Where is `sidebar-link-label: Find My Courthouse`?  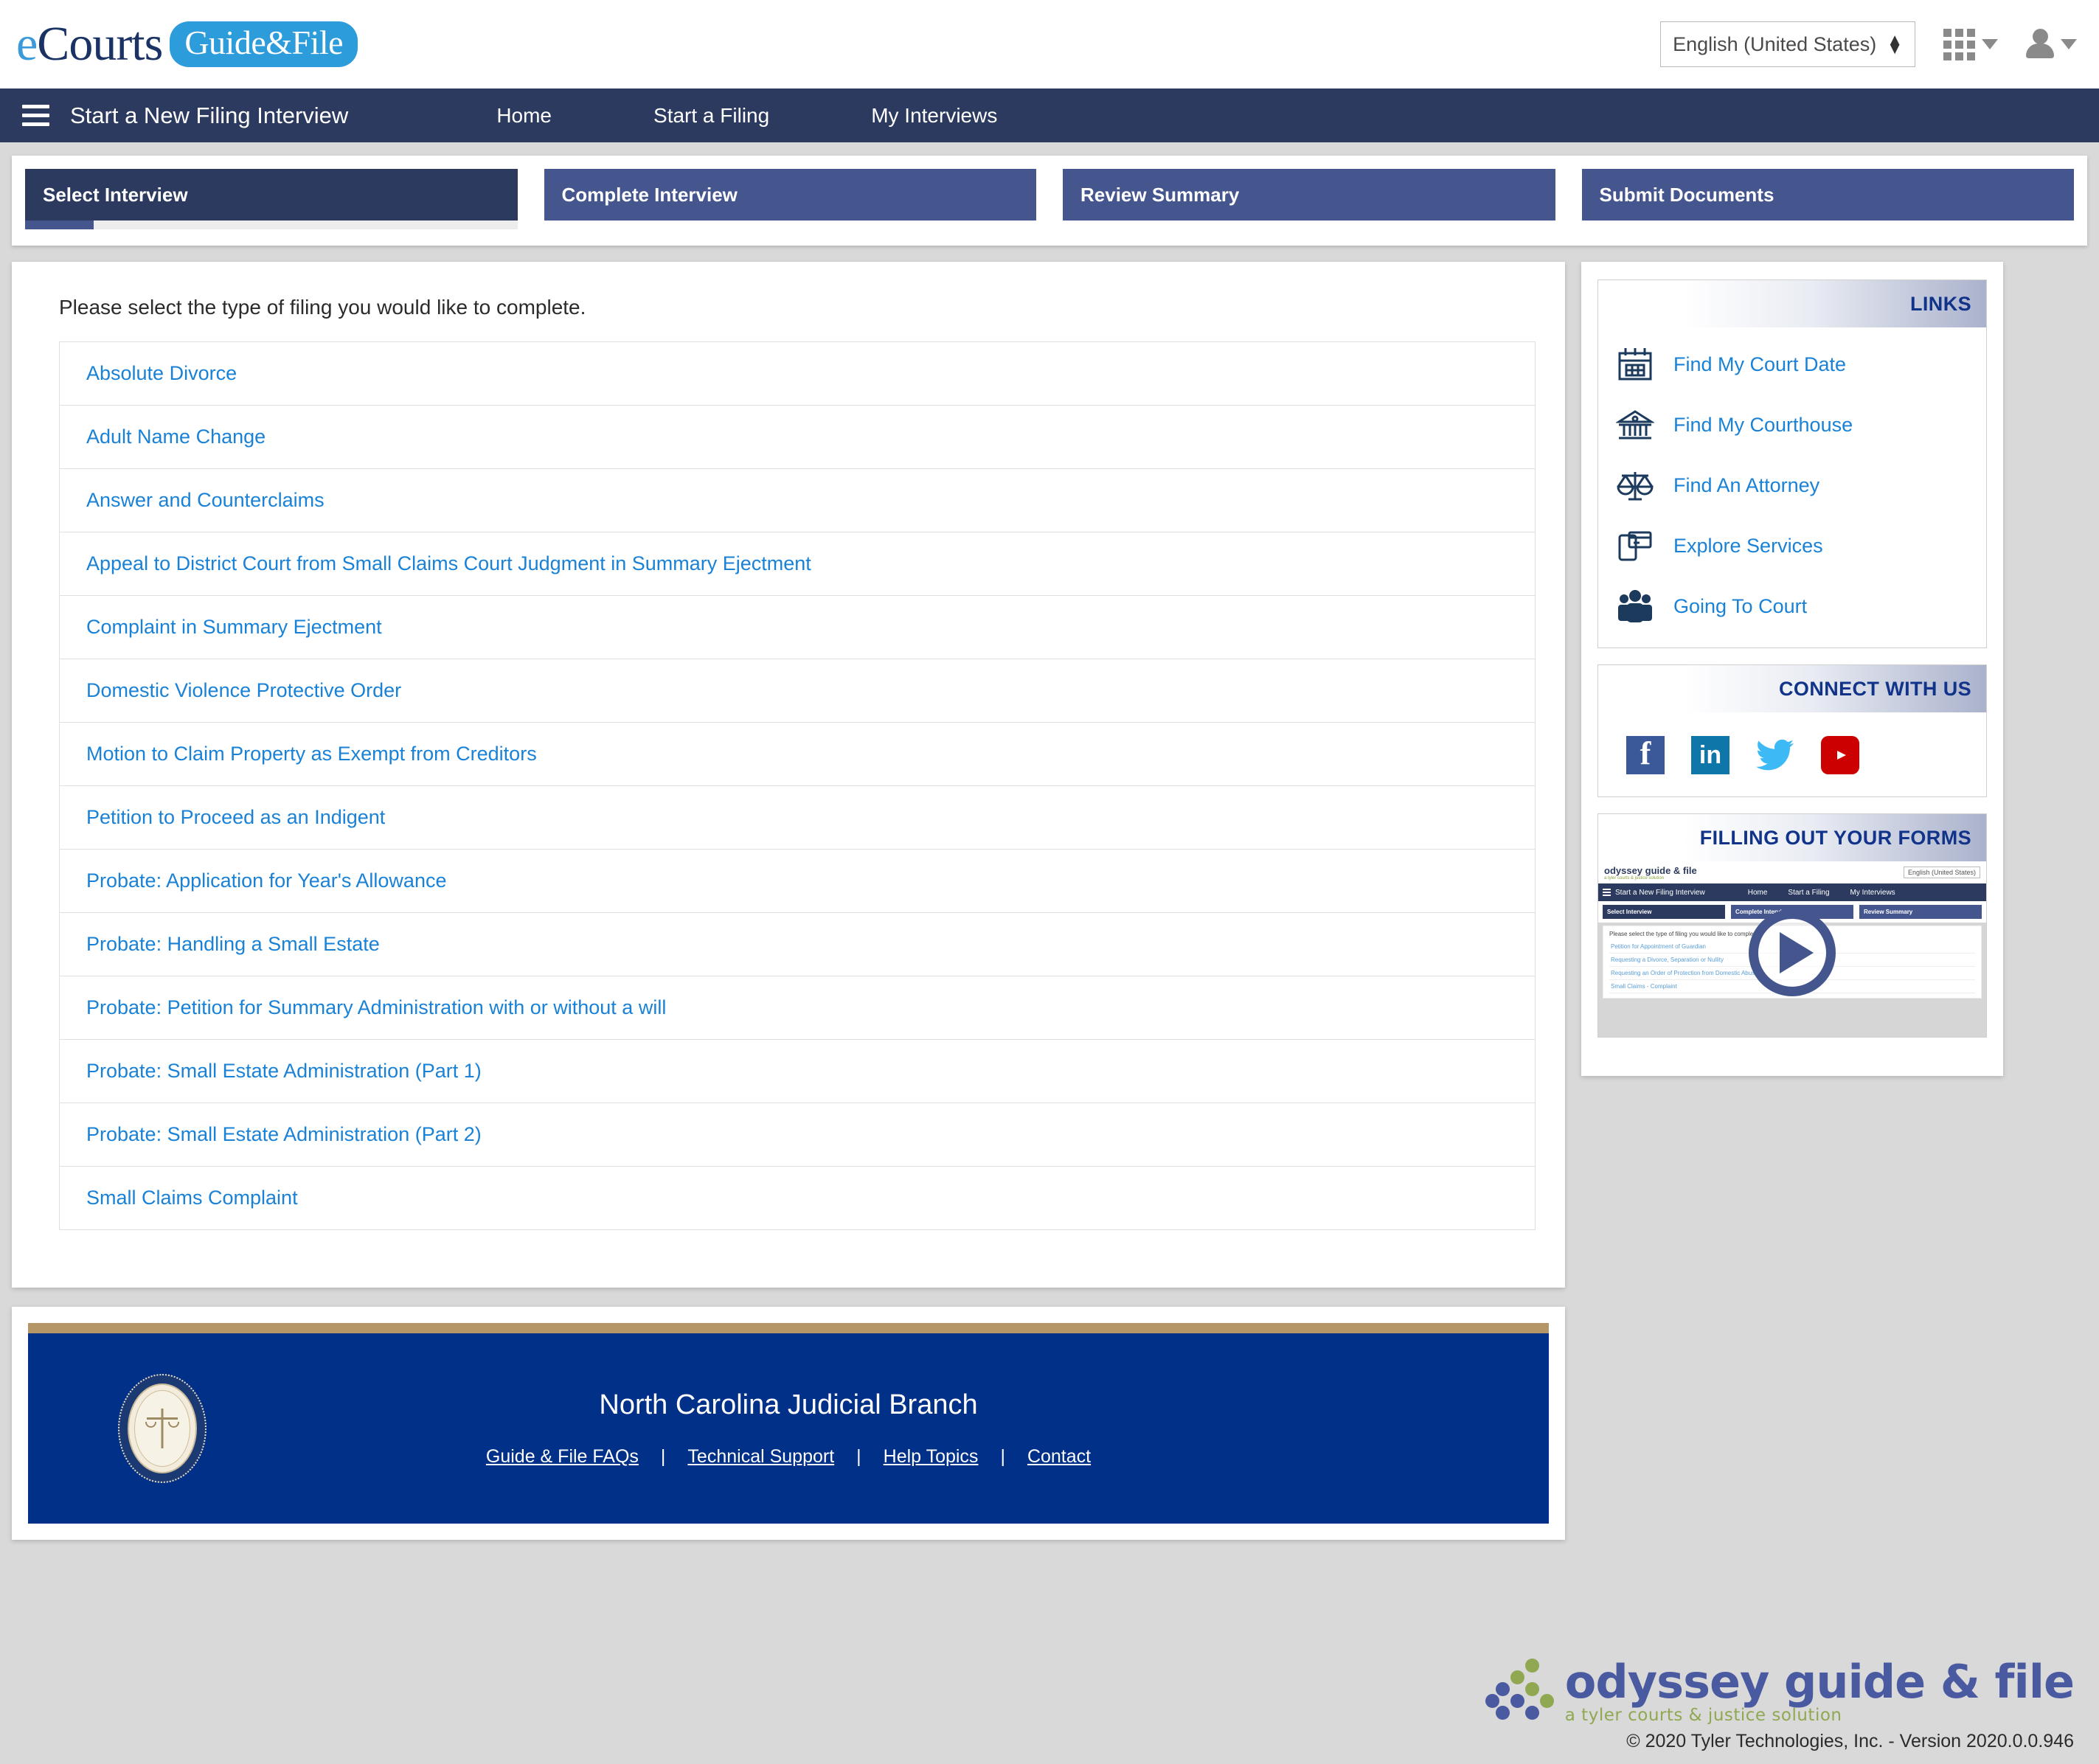
sidebar-link-label: Find My Courthouse is located at coordinates (1763, 425).